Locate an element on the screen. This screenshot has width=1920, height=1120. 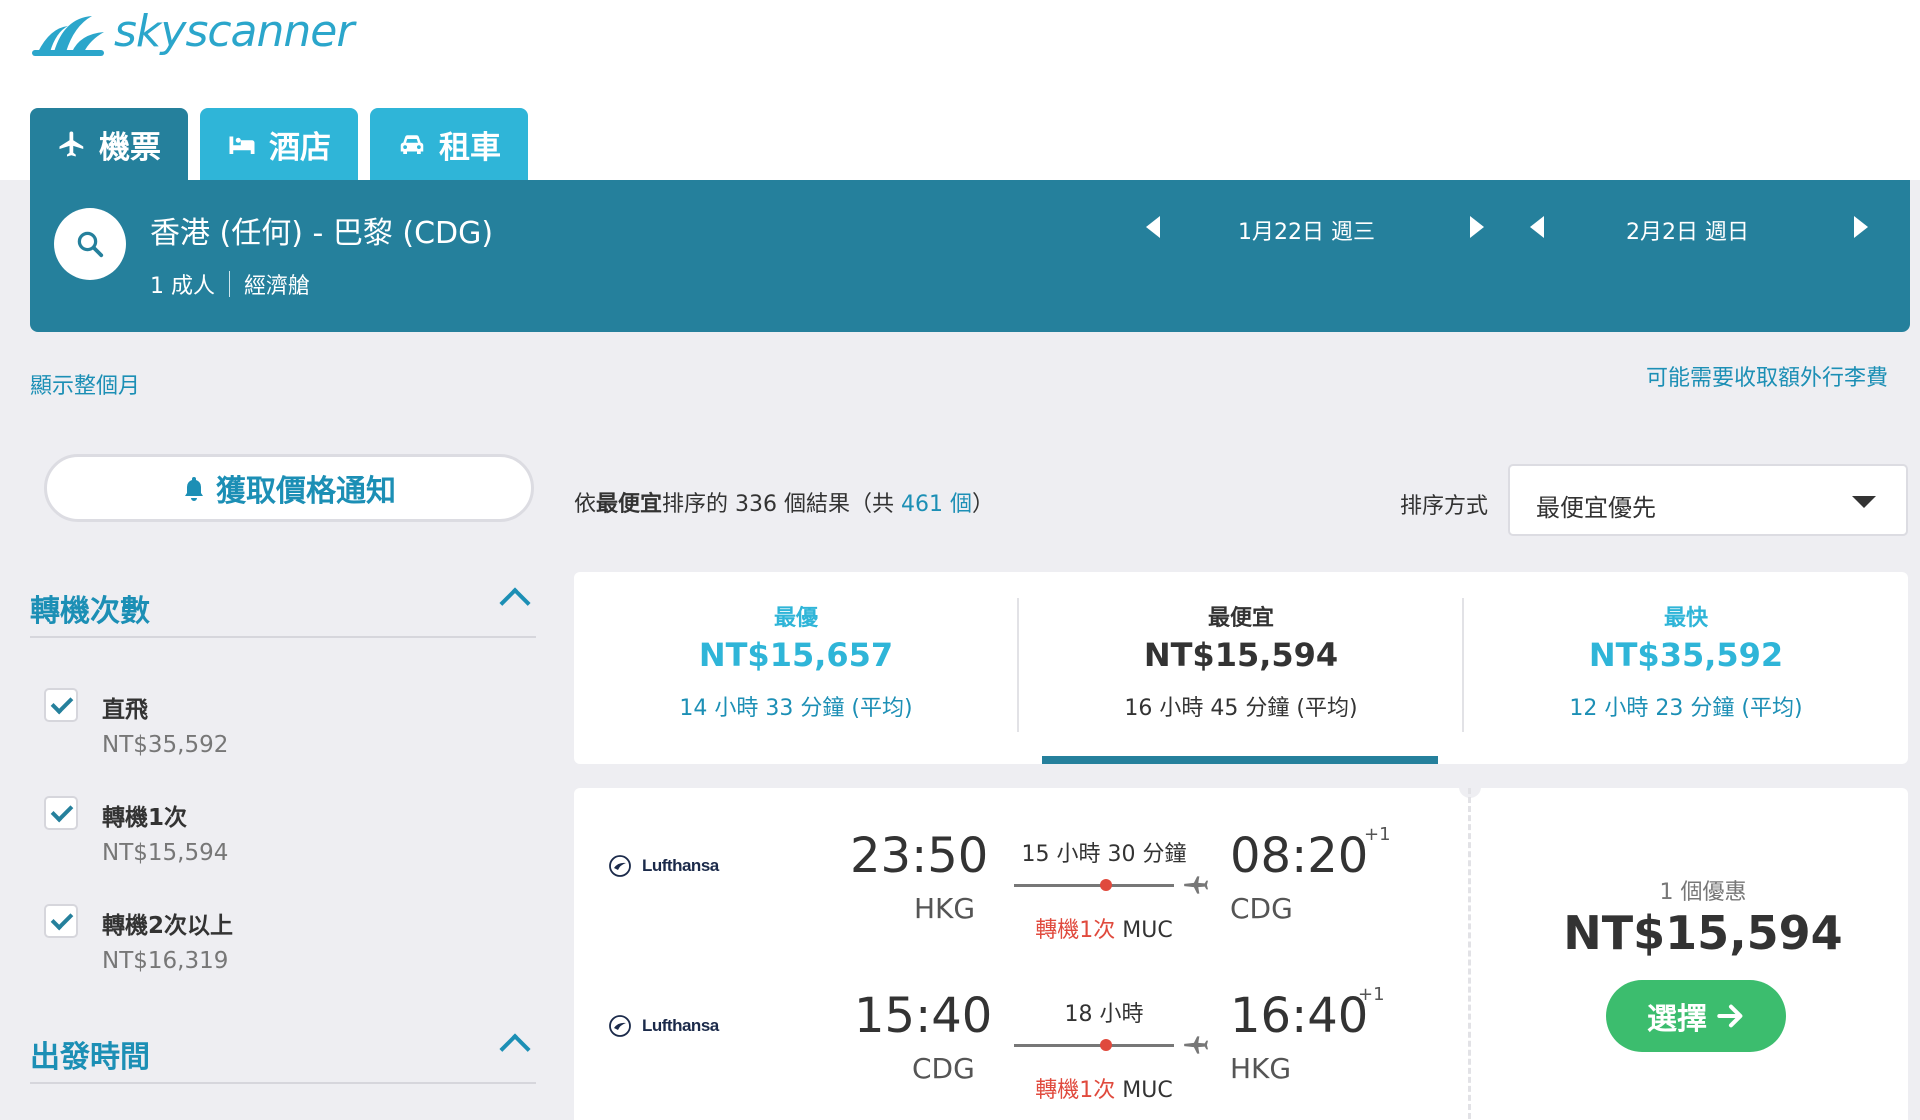
depart-time: 23:50 is located at coordinates (919, 856).